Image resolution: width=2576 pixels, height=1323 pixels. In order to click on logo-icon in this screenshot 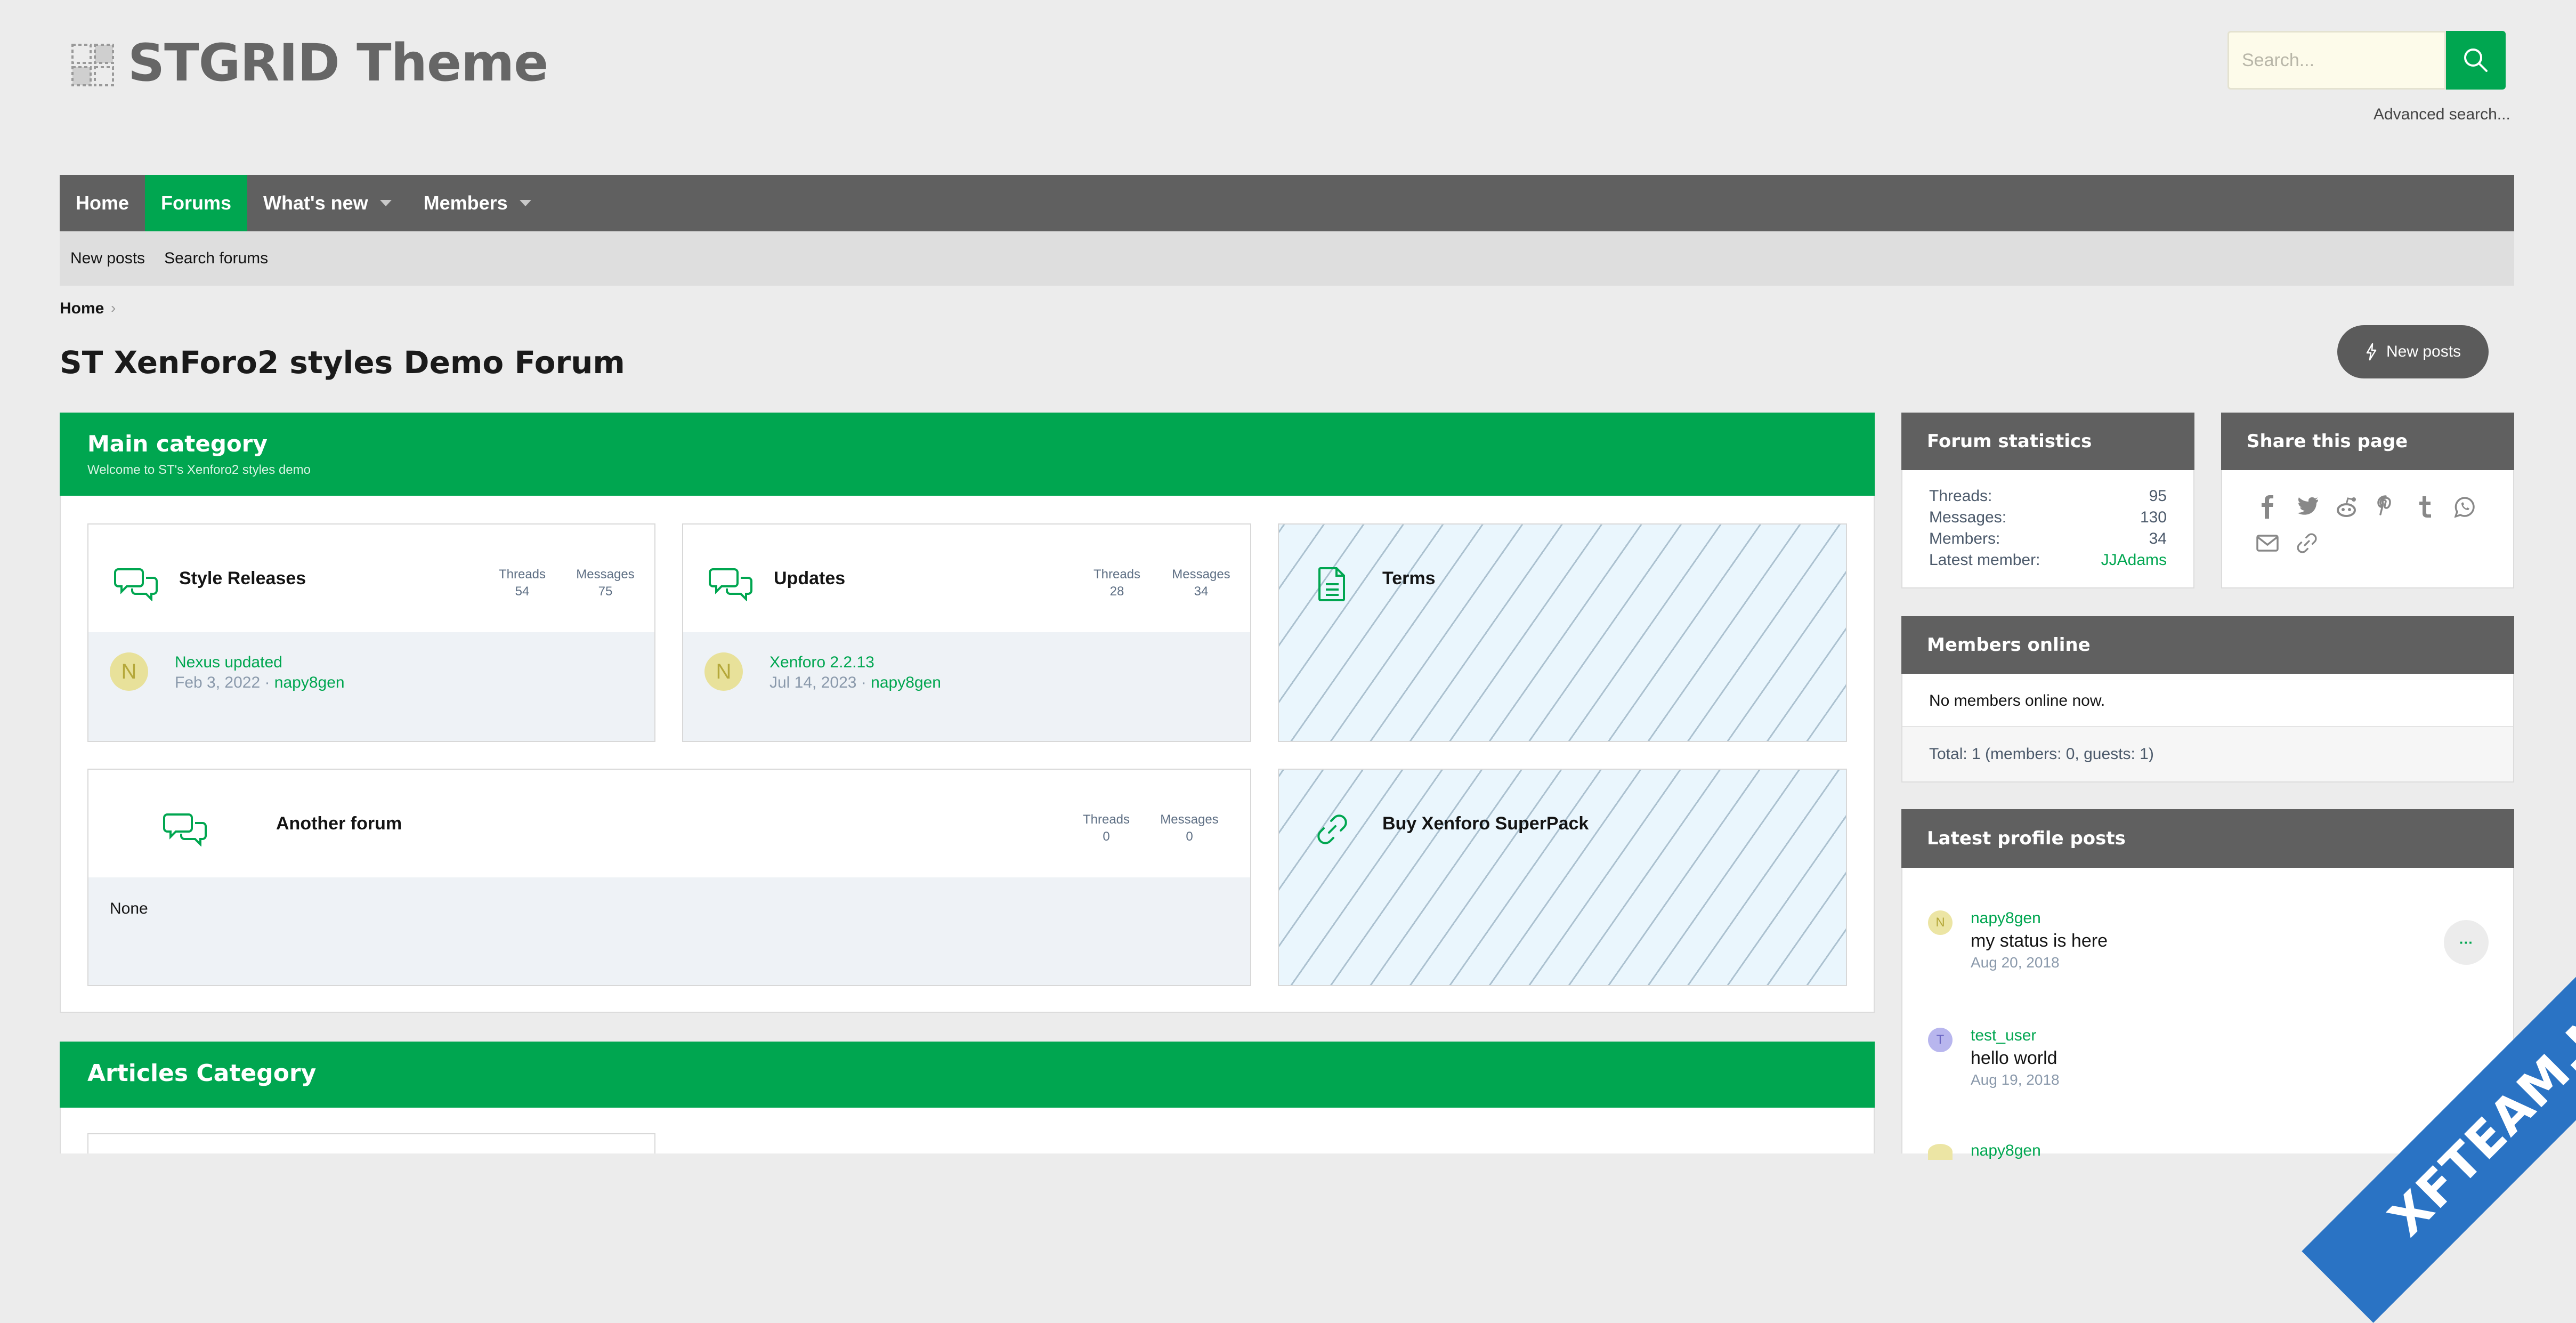, I will do `click(92, 65)`.